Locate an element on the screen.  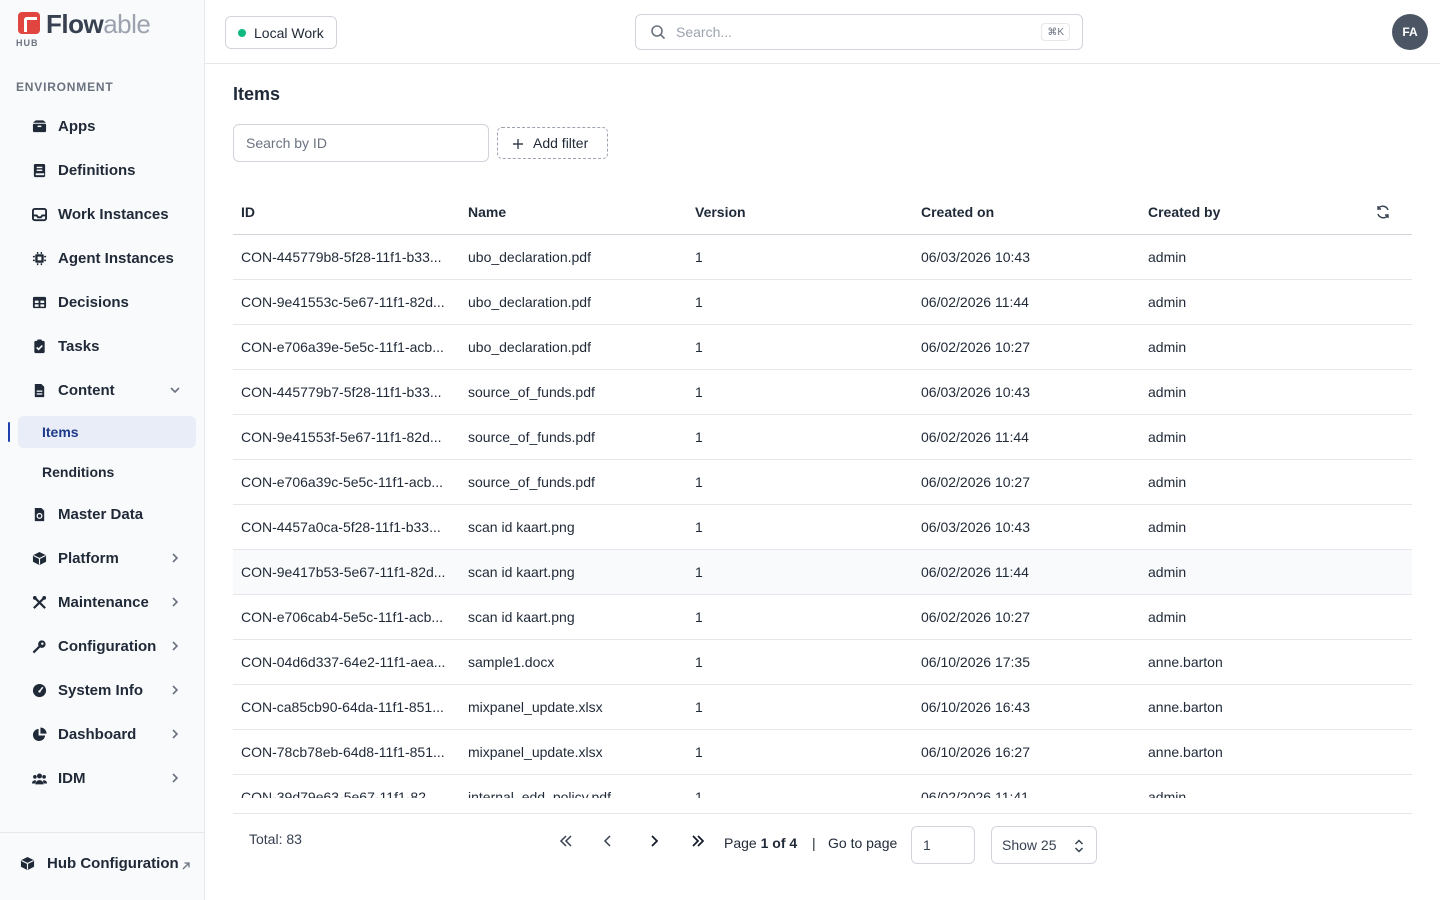
previous-page-button is located at coordinates (608, 843).